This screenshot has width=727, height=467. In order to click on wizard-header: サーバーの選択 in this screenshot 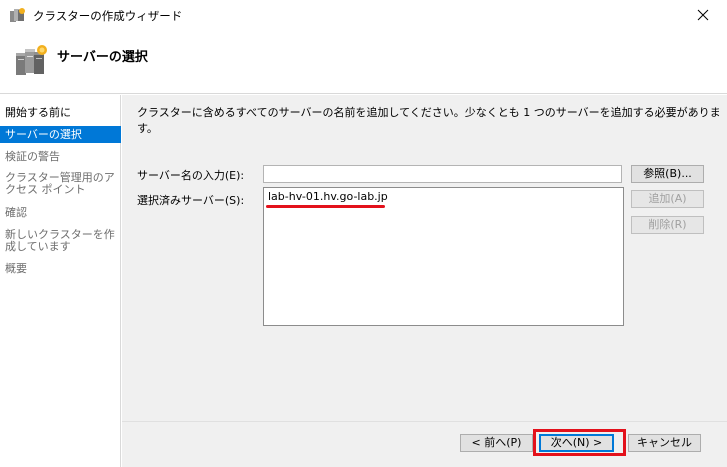, I will do `click(363, 62)`.